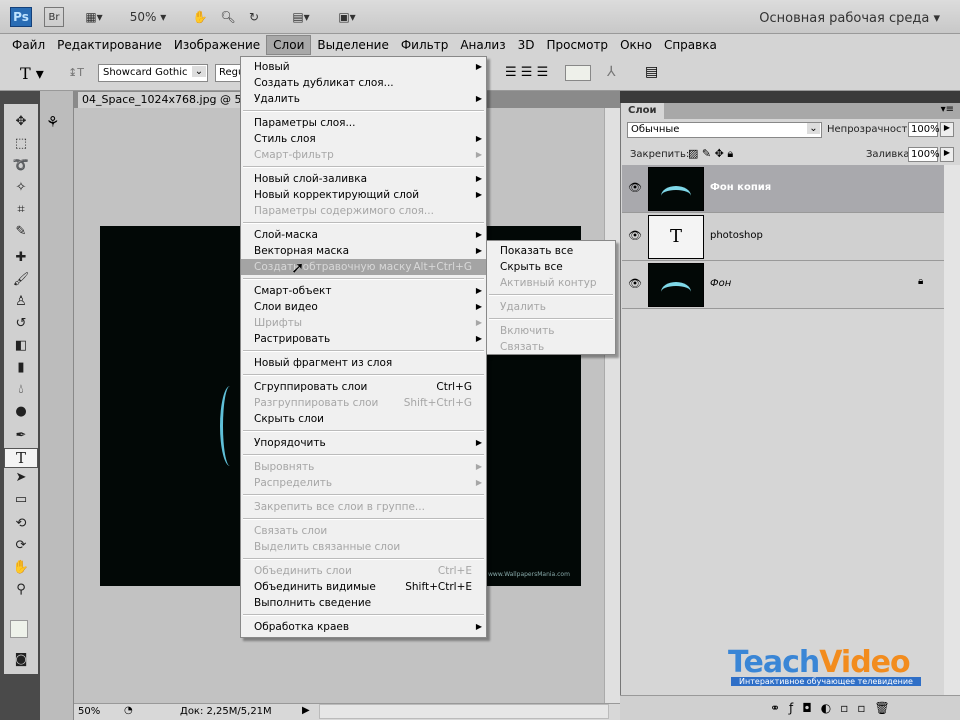  Describe the element at coordinates (710, 154) in the screenshot. I see `lock-options-icons: ▨ ✎ ✥ 🔒︎` at that location.